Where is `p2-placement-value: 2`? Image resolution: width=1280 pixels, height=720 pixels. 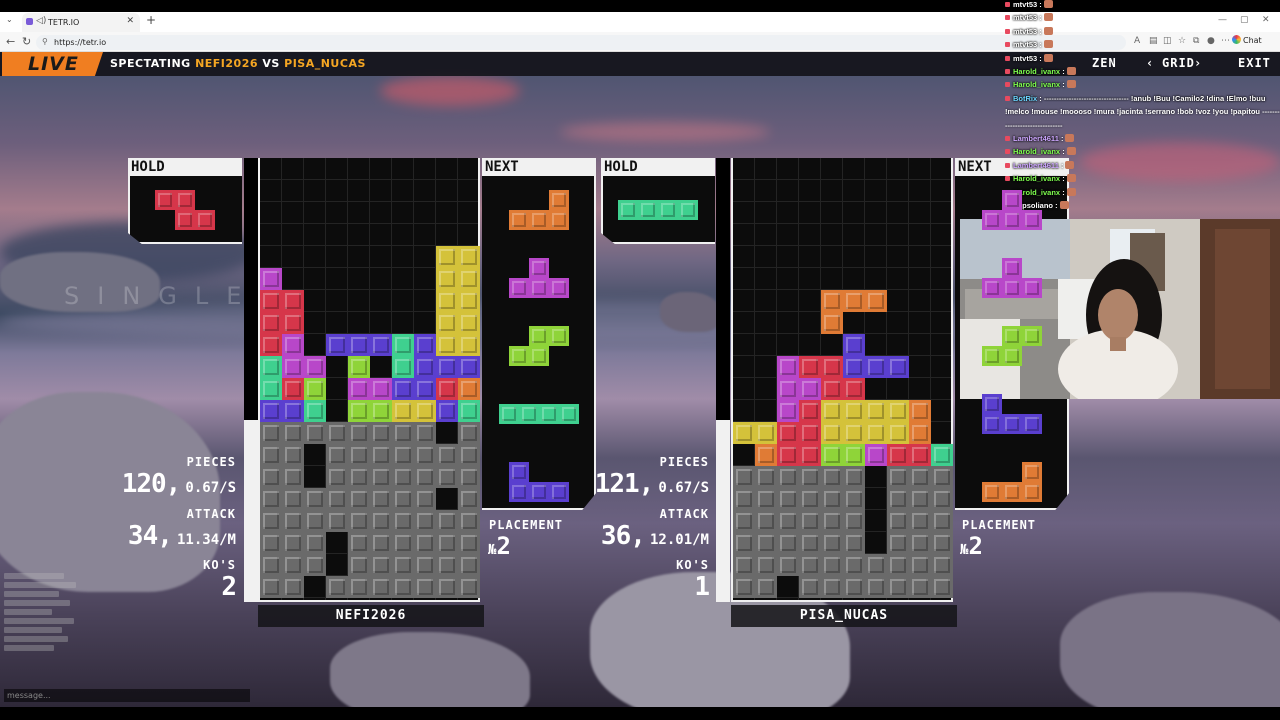 p2-placement-value: 2 is located at coordinates (975, 546).